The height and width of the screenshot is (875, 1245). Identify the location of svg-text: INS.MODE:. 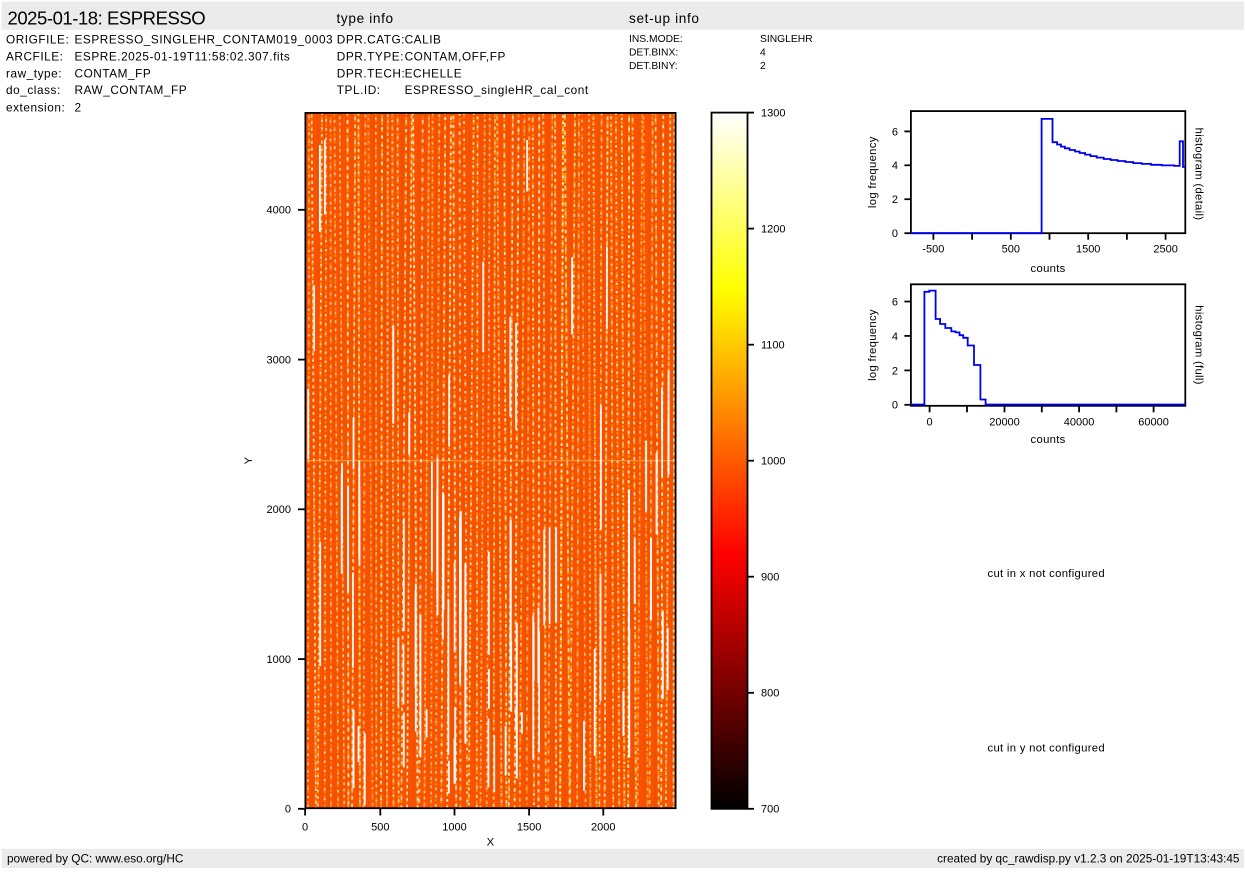
(656, 39).